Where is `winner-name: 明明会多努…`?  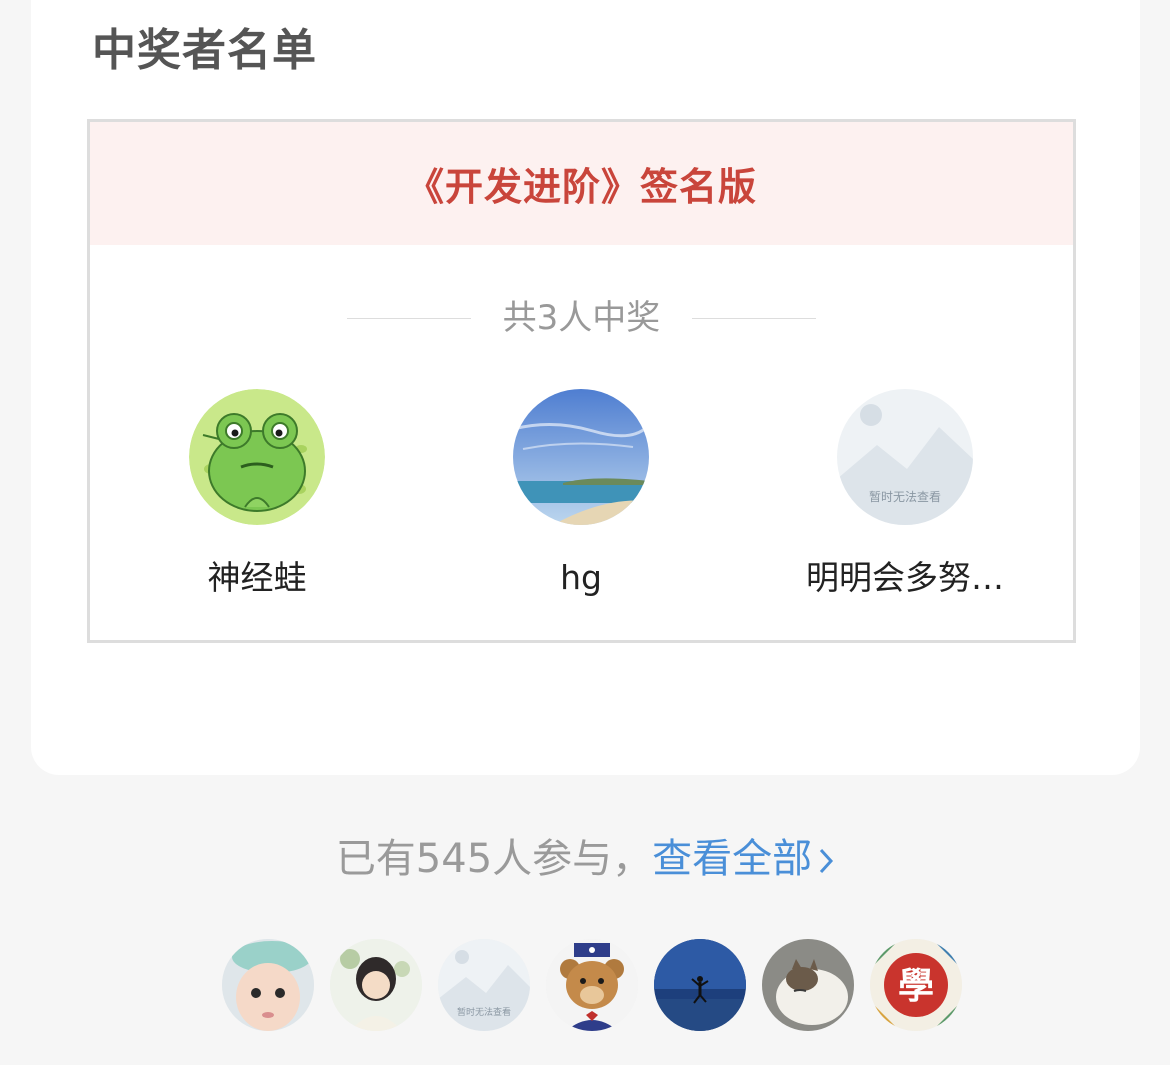
winner-name: 明明会多努… is located at coordinates (905, 577).